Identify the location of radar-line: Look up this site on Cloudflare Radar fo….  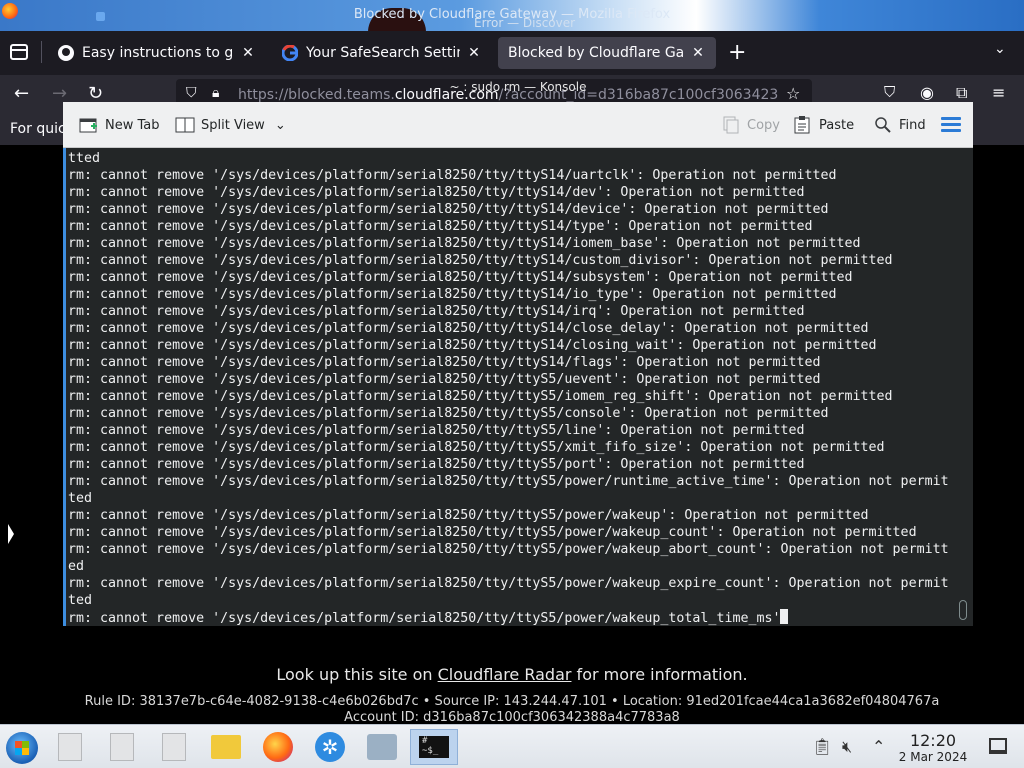
(512, 674).